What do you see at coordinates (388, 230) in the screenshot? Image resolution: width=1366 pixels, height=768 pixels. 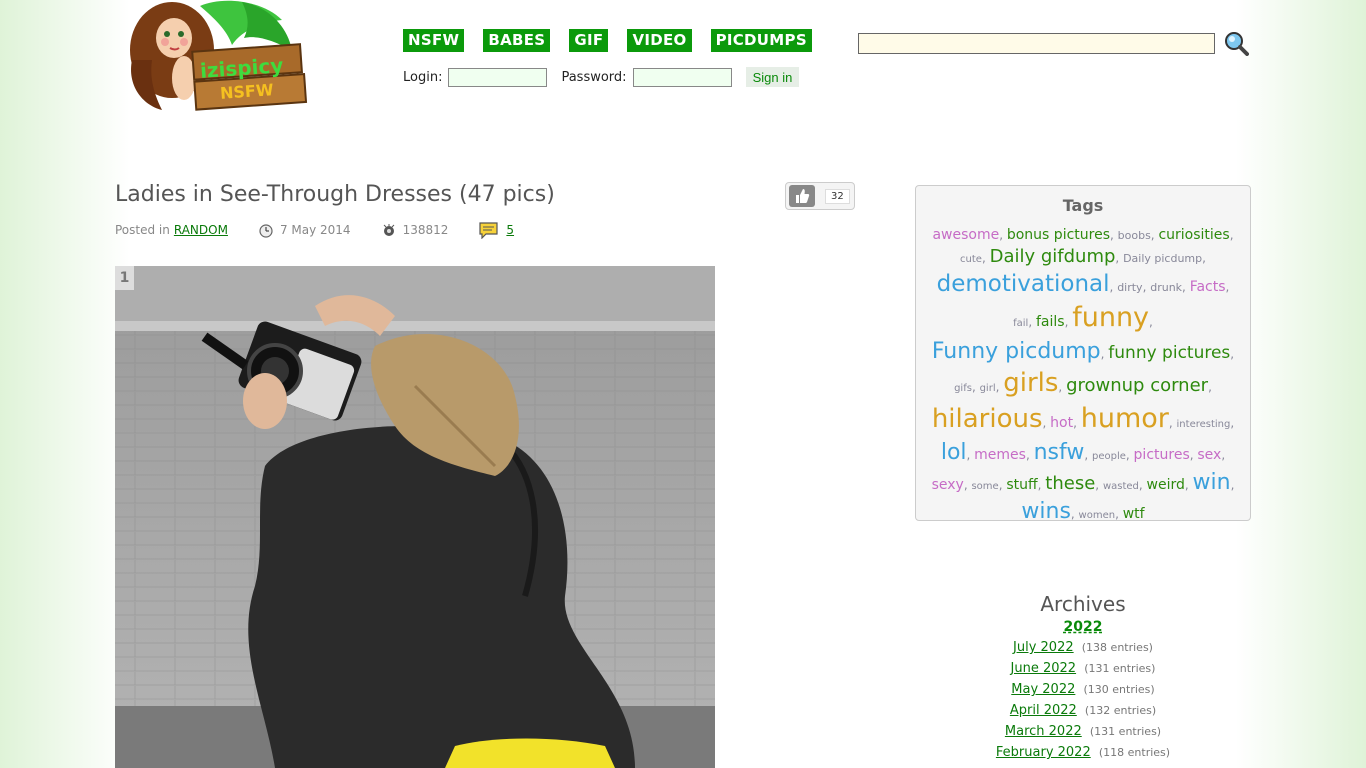 I see `eye-icon` at bounding box center [388, 230].